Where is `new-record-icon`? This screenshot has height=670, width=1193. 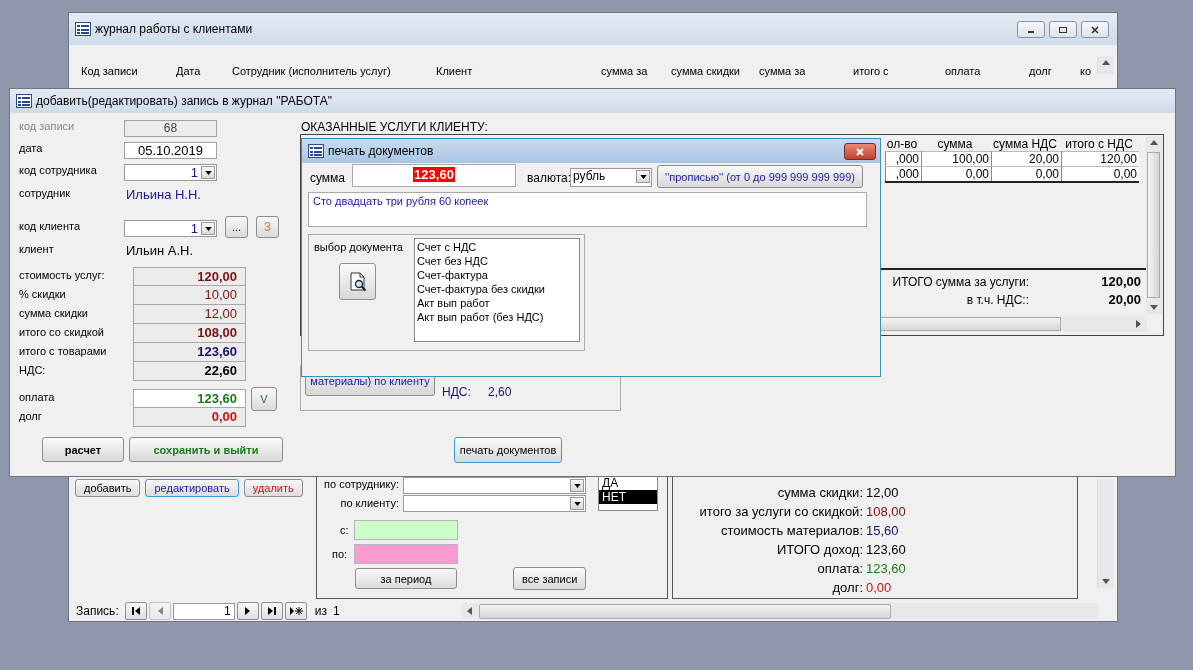
new-record-icon is located at coordinates (295, 611).